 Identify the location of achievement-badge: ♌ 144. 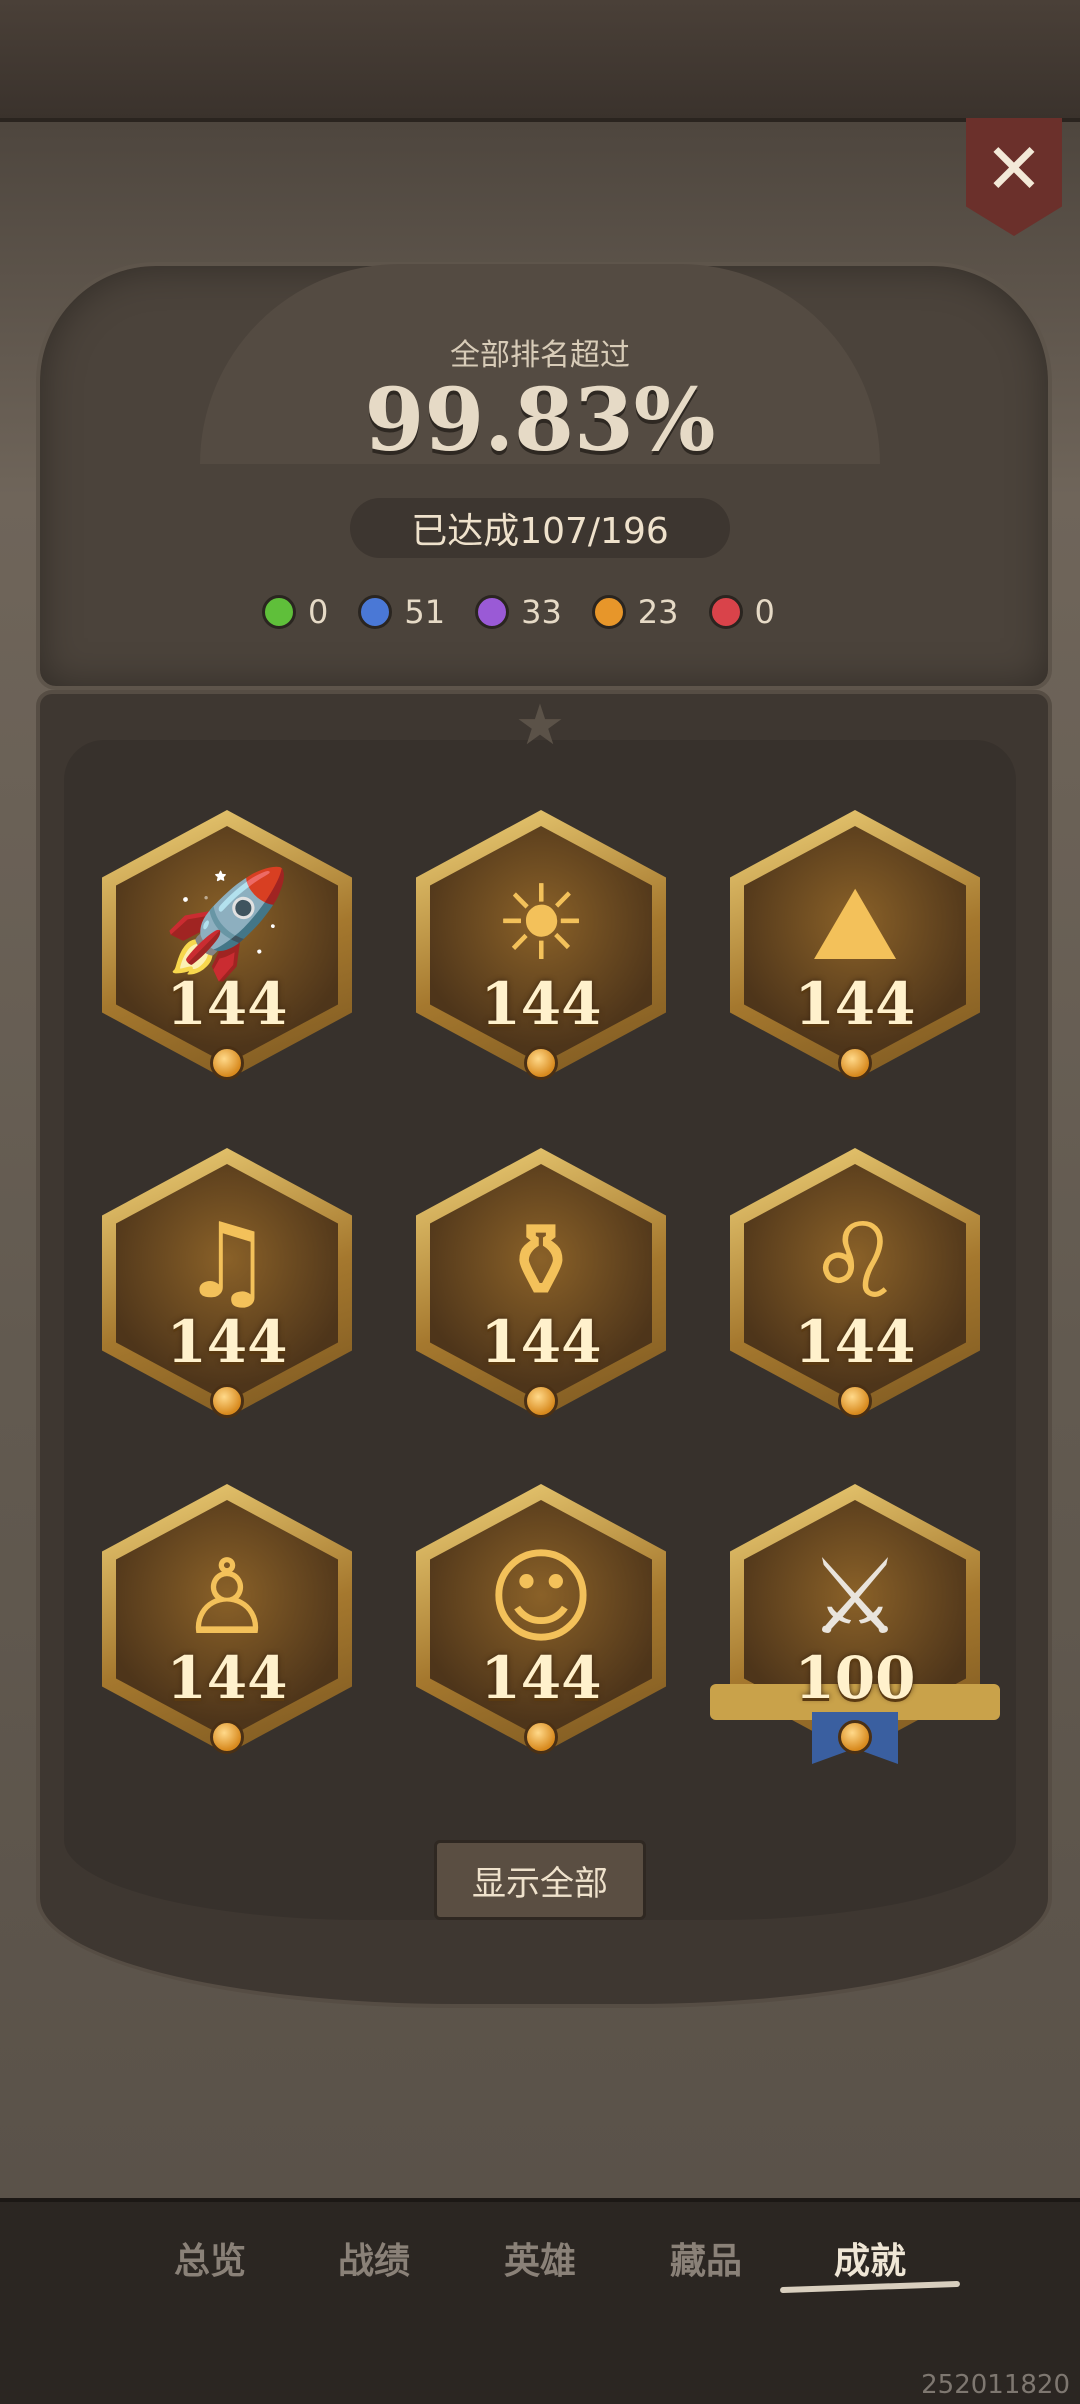
(855, 1283).